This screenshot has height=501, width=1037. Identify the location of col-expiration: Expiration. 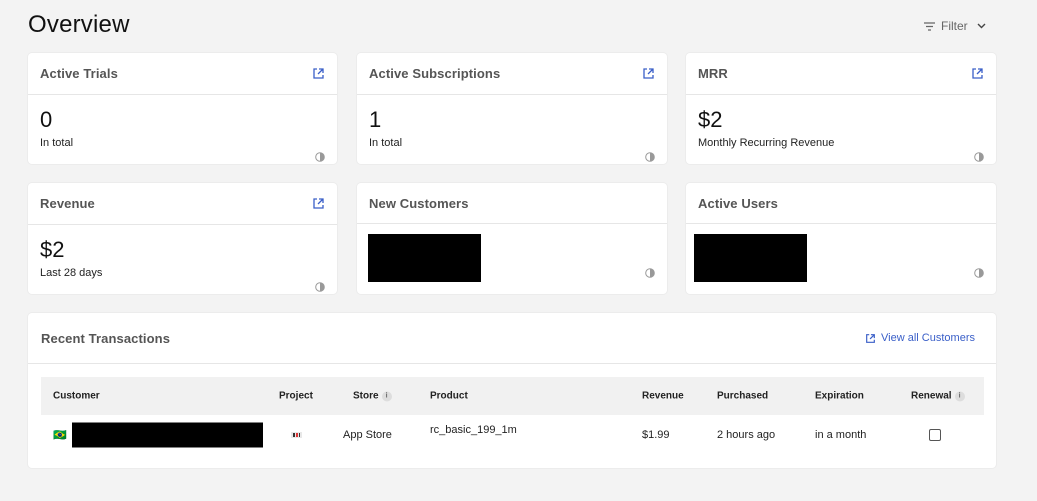
(839, 396).